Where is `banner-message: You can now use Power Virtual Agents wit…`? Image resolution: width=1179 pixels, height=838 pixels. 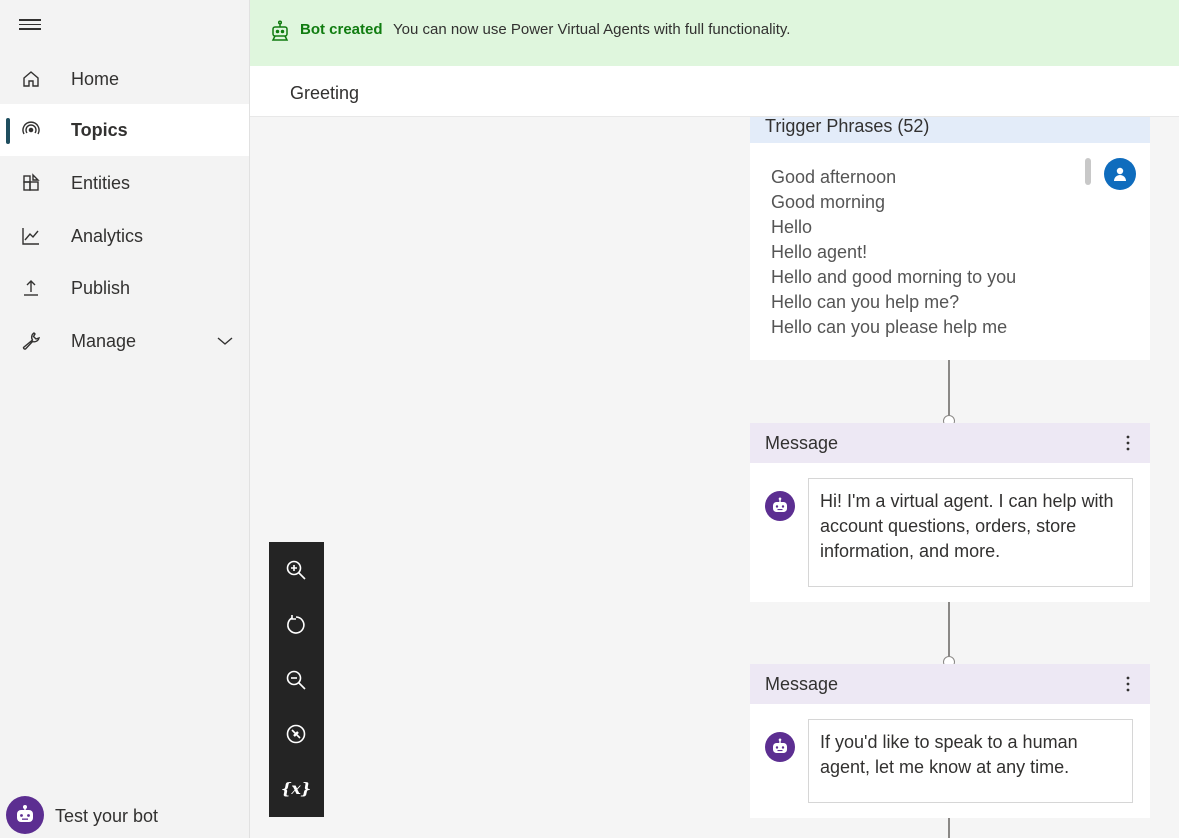
banner-message: You can now use Power Virtual Agents wit… is located at coordinates (592, 29).